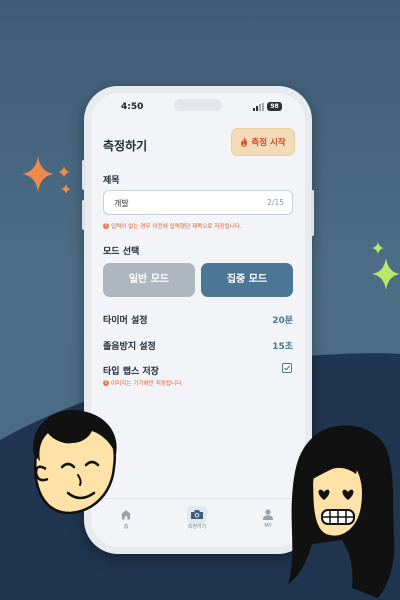 Image resolution: width=400 pixels, height=600 pixels. I want to click on boy-character-illustration, so click(75, 462).